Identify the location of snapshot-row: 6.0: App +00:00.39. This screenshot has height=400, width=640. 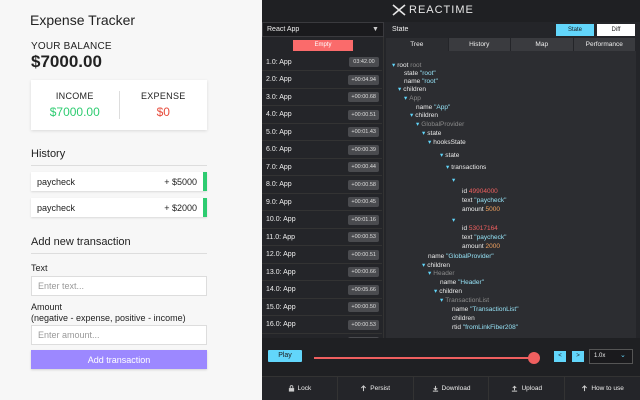
(322, 150).